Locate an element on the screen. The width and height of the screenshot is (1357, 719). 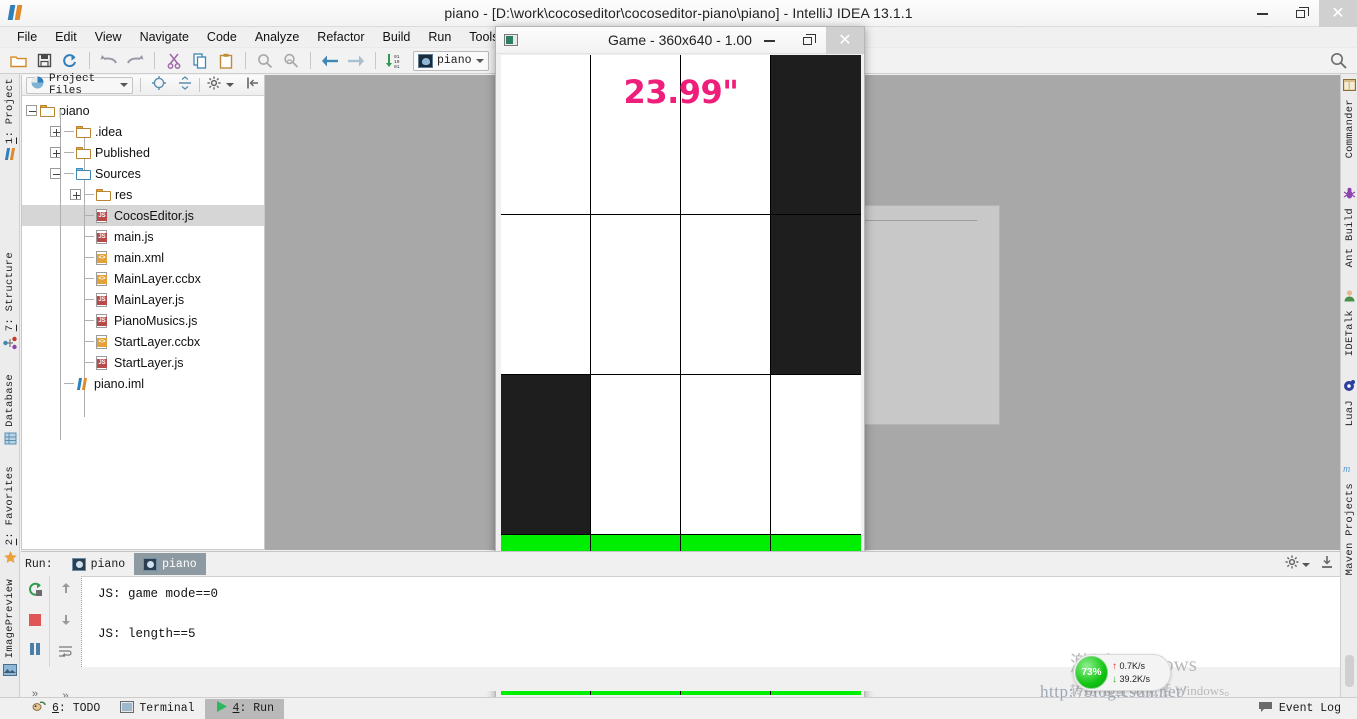
stop-icon is located at coordinates (35, 622).